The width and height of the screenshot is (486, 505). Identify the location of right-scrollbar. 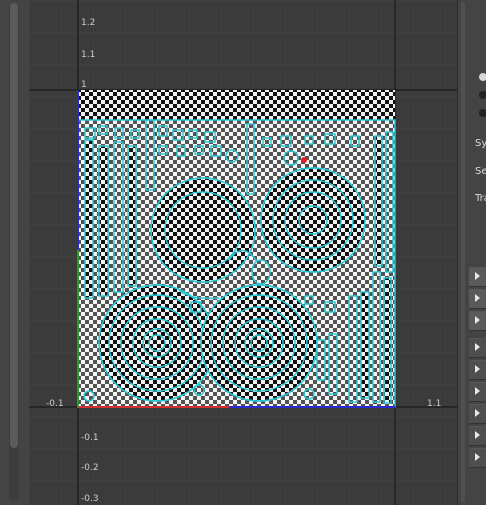
(463, 252).